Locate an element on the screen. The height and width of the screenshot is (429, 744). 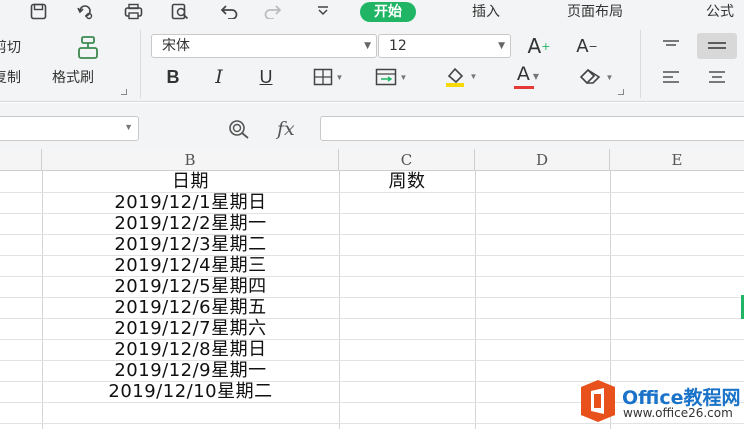
quick-access-toolbar: 开始 插入 页面布局 公式 is located at coordinates (372, 12).